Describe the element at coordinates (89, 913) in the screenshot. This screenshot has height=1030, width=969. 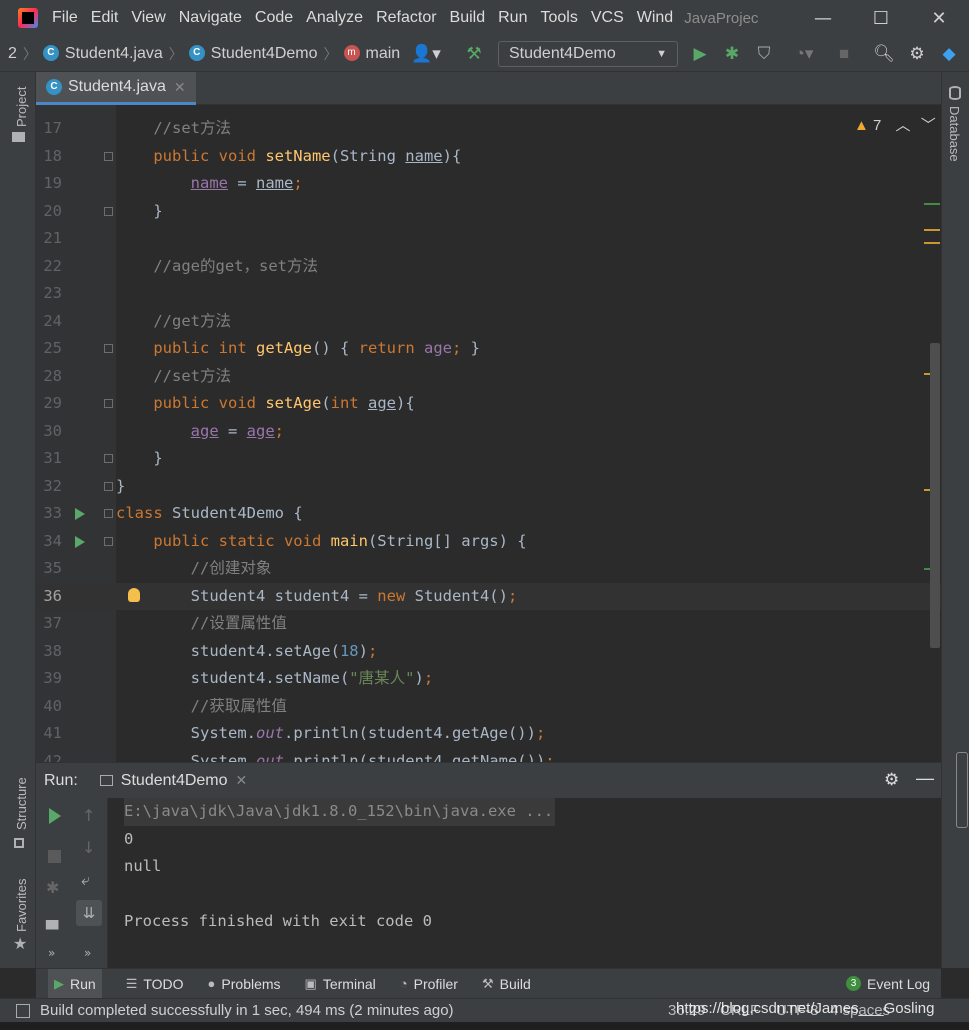
I see `scroll-to-end-icon: ⇊` at that location.